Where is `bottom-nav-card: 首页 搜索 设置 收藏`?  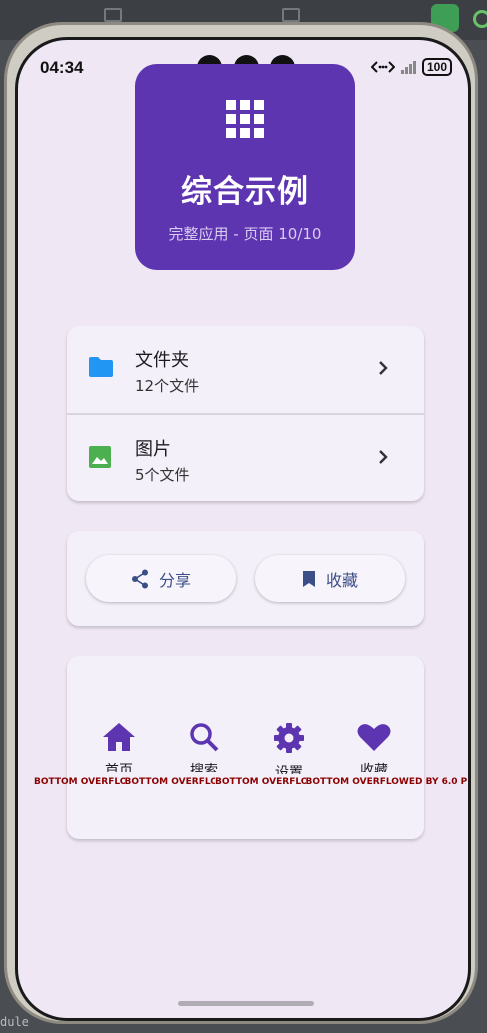 bottom-nav-card: 首页 搜索 设置 收藏 is located at coordinates (245, 747).